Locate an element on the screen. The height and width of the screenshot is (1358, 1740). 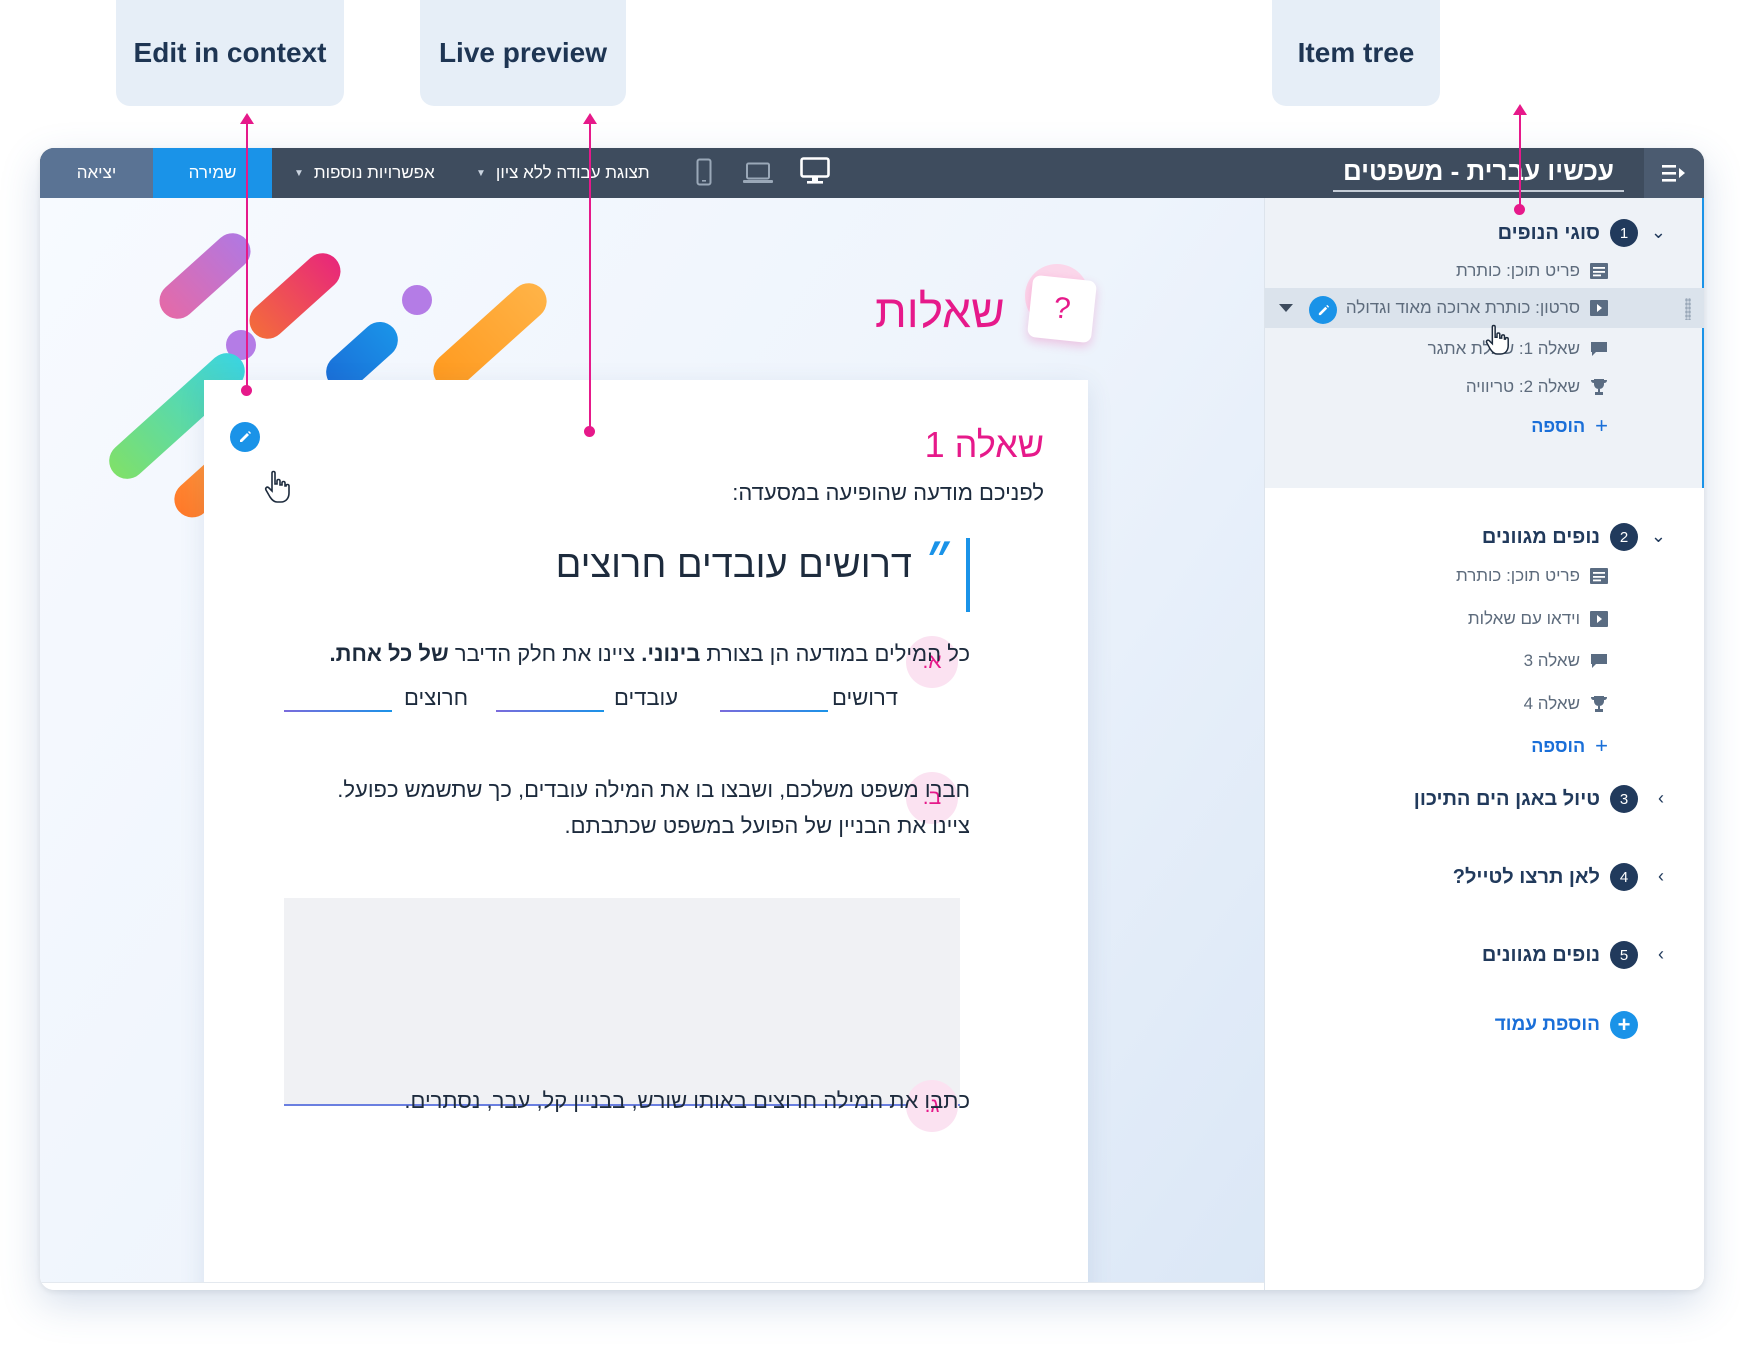
tree-item: וידאו עם שאלות is located at coordinates (1538, 619).